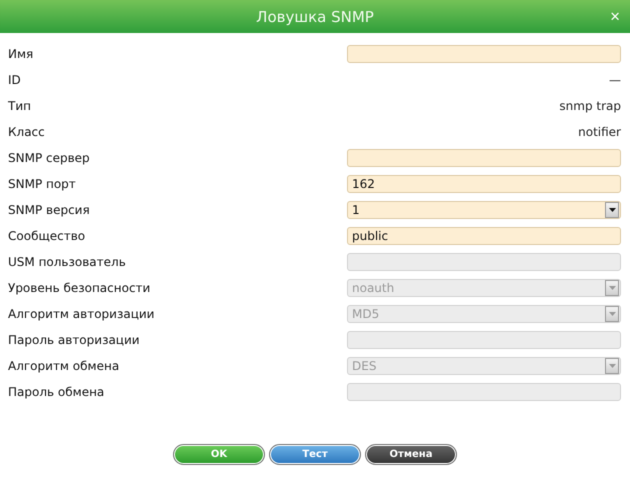 Image resolution: width=630 pixels, height=482 pixels. Describe the element at coordinates (484, 184) in the screenshot. I see `input-field: 162` at that location.